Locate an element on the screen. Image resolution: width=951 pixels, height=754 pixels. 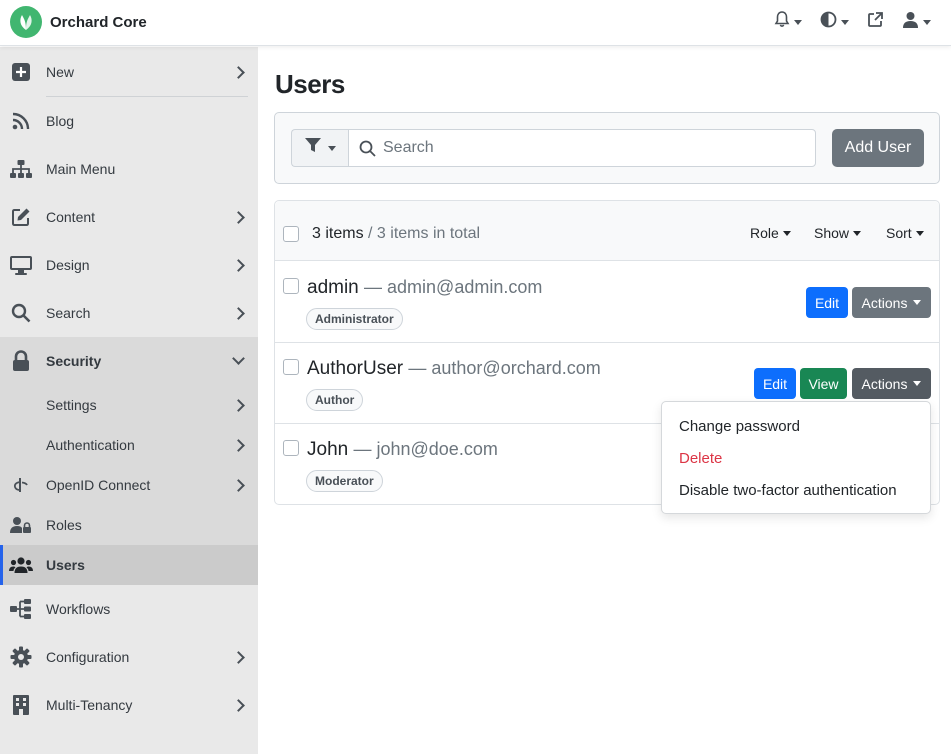
top-navbar: Orchard Core is located at coordinates (475, 23).